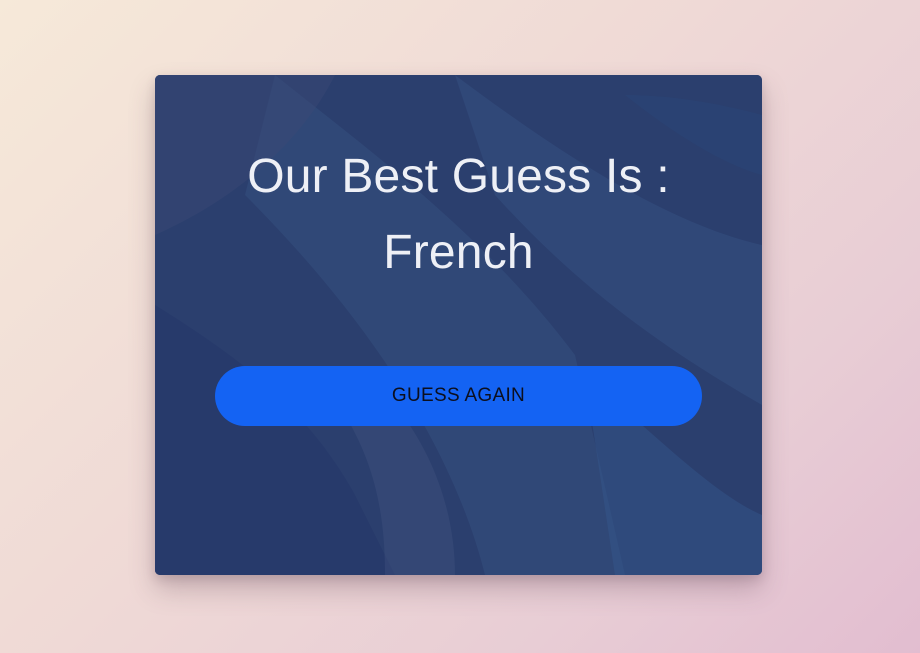 This screenshot has width=920, height=653. What do you see at coordinates (458, 252) in the screenshot?
I see `result-language: French` at bounding box center [458, 252].